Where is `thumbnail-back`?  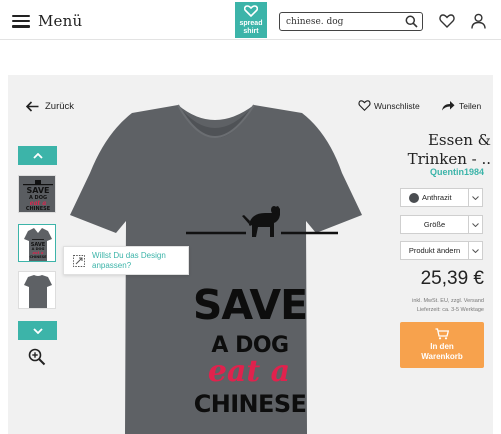 thumbnail-back is located at coordinates (37, 290).